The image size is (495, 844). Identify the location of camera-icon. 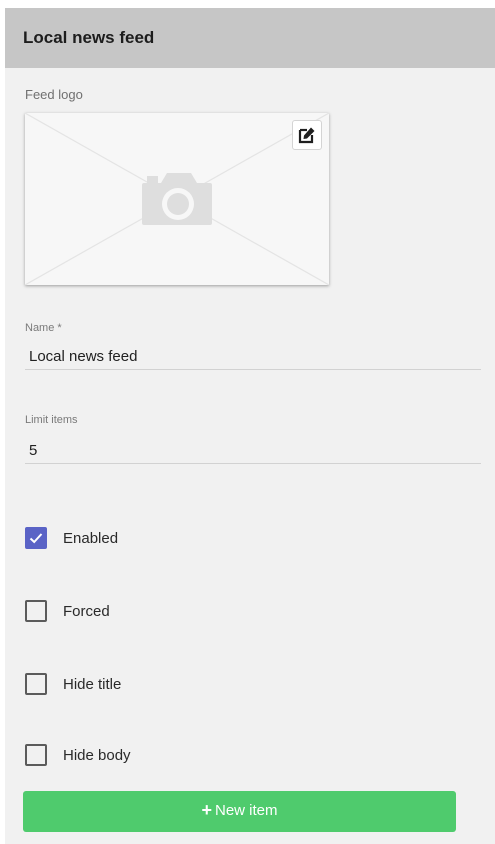
(177, 199).